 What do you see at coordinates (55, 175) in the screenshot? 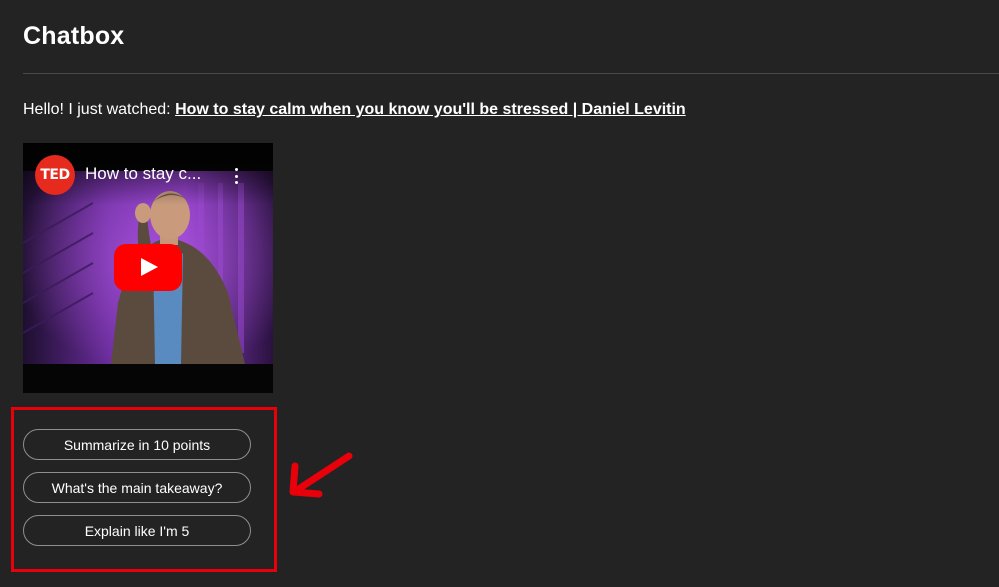
I see `ted-channel-logo: TED` at bounding box center [55, 175].